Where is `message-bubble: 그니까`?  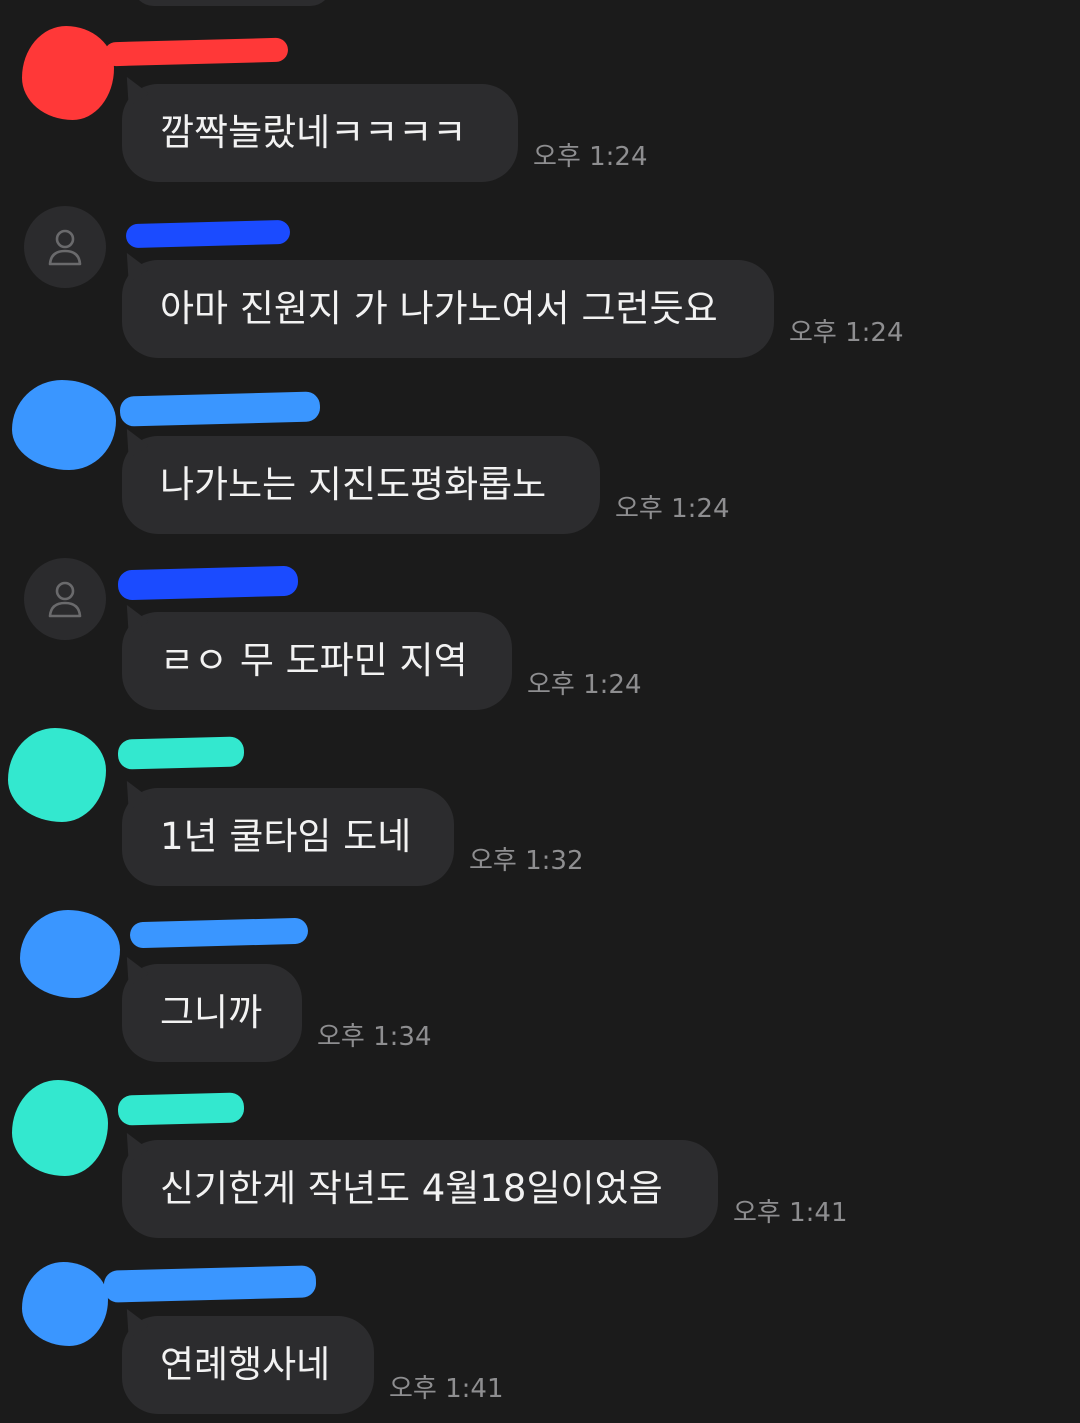
message-bubble: 그니까 is located at coordinates (212, 1013).